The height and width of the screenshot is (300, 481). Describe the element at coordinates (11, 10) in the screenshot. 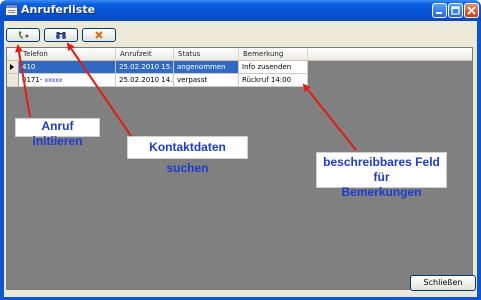

I see `window-app-icon` at that location.